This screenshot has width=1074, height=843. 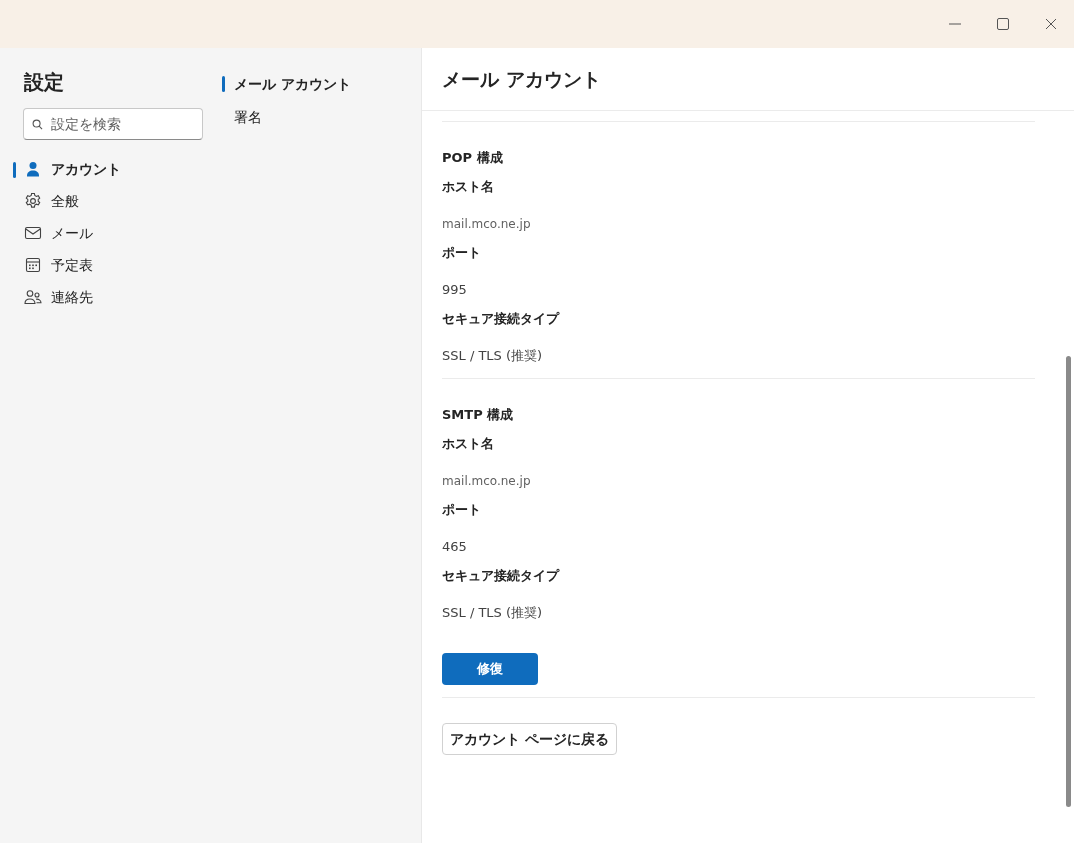 I want to click on subnav-item: 署名, so click(x=321, y=117).